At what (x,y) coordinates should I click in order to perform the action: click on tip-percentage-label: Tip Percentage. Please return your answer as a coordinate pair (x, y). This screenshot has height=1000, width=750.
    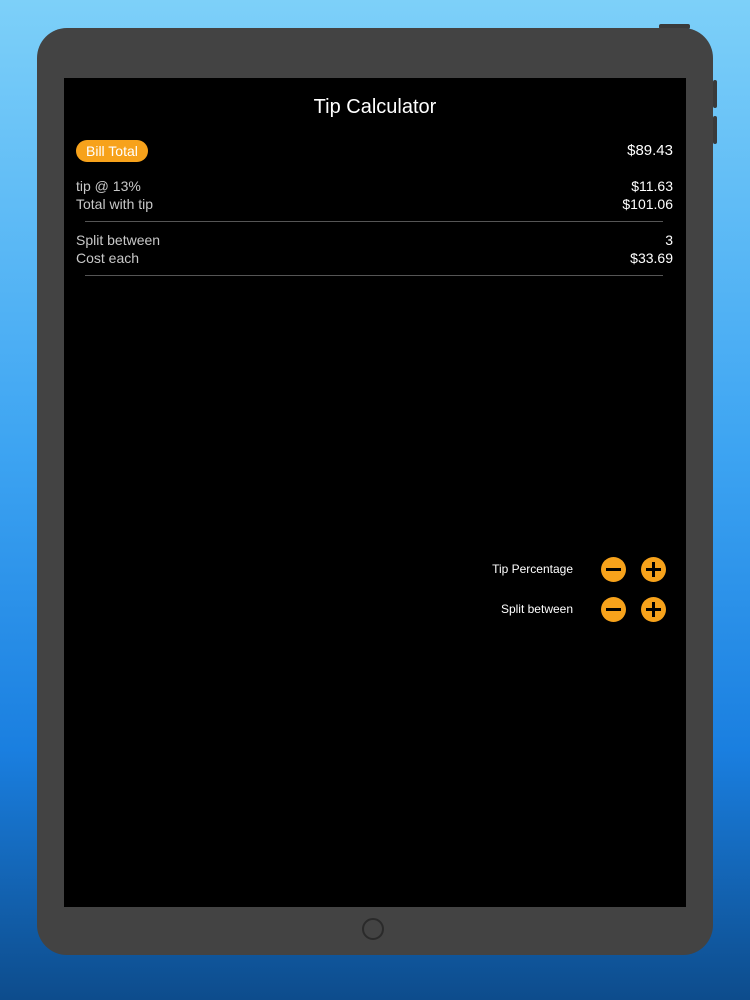
    Looking at the image, I should click on (532, 569).